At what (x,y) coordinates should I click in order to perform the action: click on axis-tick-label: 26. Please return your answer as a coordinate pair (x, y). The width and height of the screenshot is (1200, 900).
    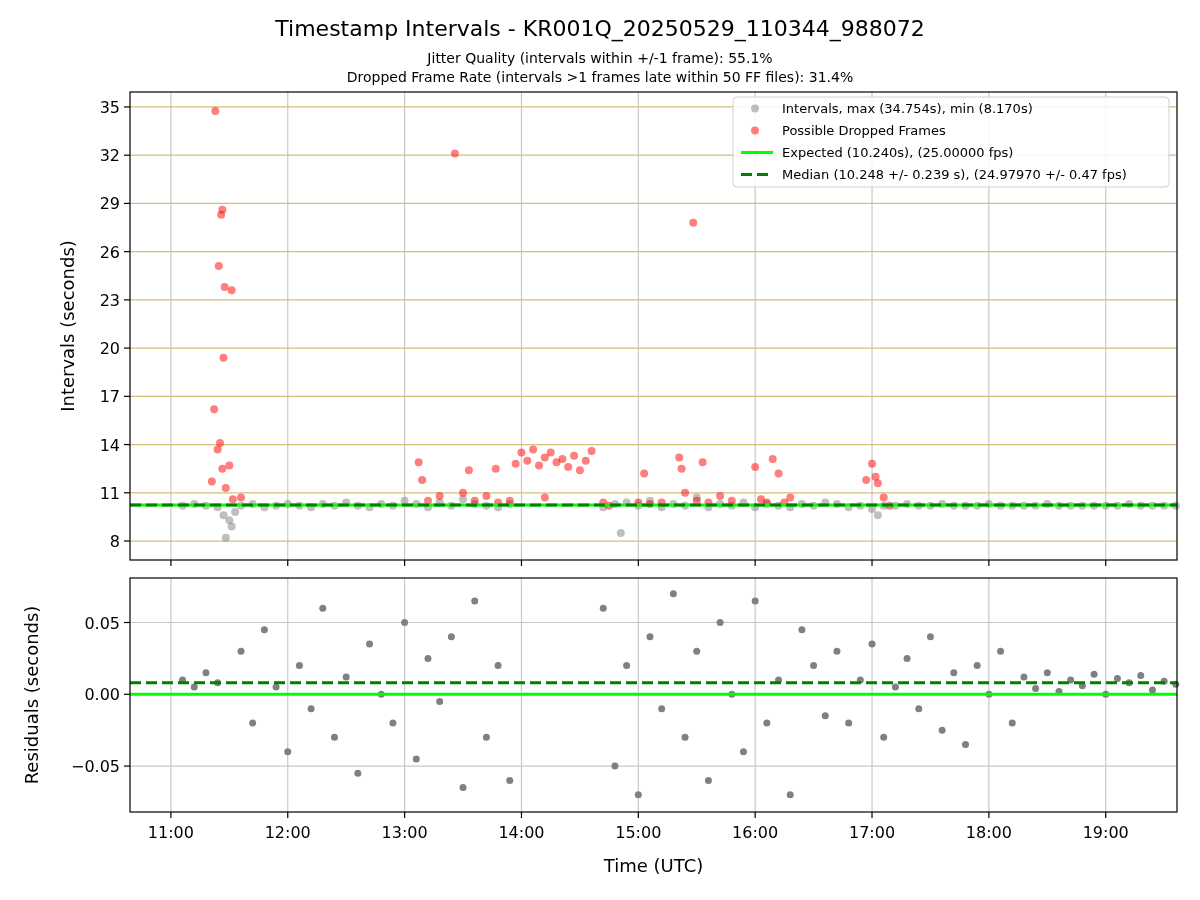
    Looking at the image, I should click on (109, 252).